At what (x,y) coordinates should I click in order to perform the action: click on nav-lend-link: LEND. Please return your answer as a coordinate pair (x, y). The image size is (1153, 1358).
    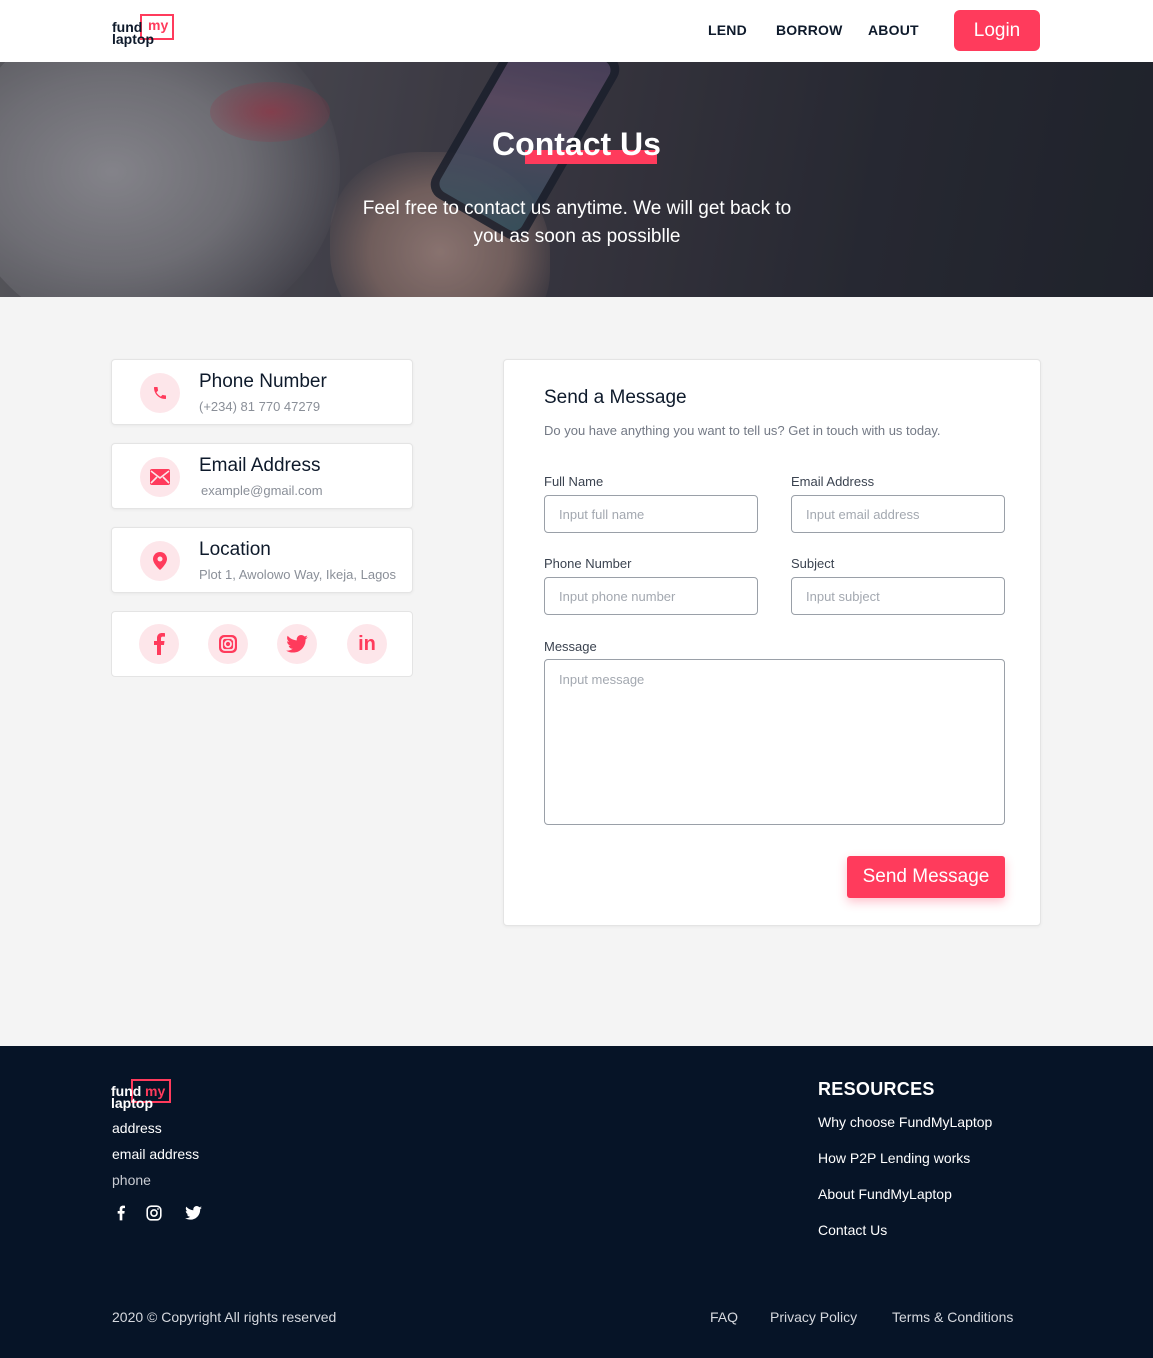
    Looking at the image, I should click on (727, 30).